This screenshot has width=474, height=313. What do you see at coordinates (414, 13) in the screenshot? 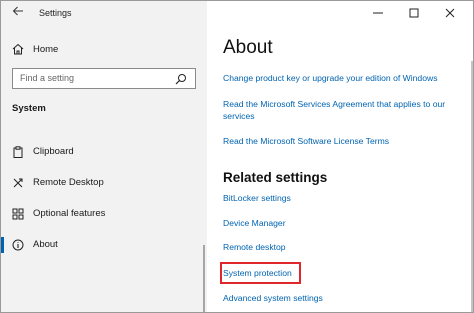
I see `maximize-icon` at bounding box center [414, 13].